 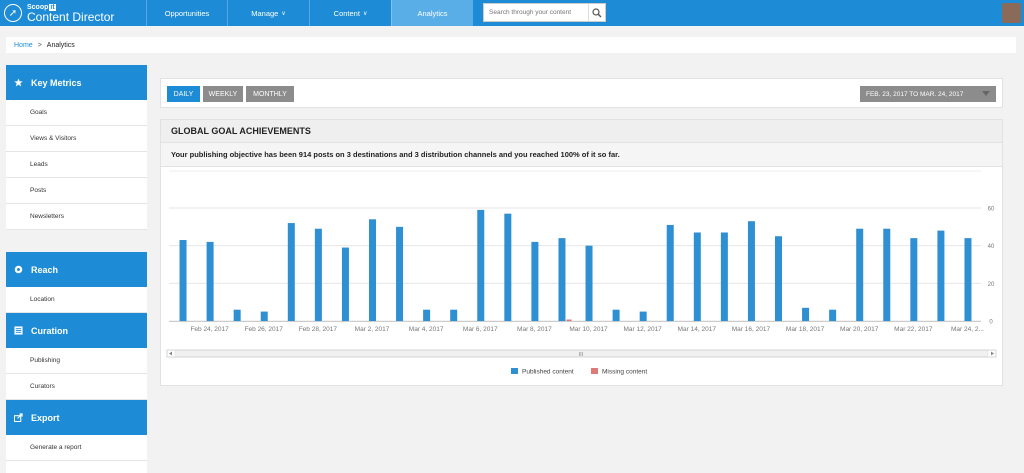 I want to click on sidebar-section-title: Export, so click(x=45, y=417).